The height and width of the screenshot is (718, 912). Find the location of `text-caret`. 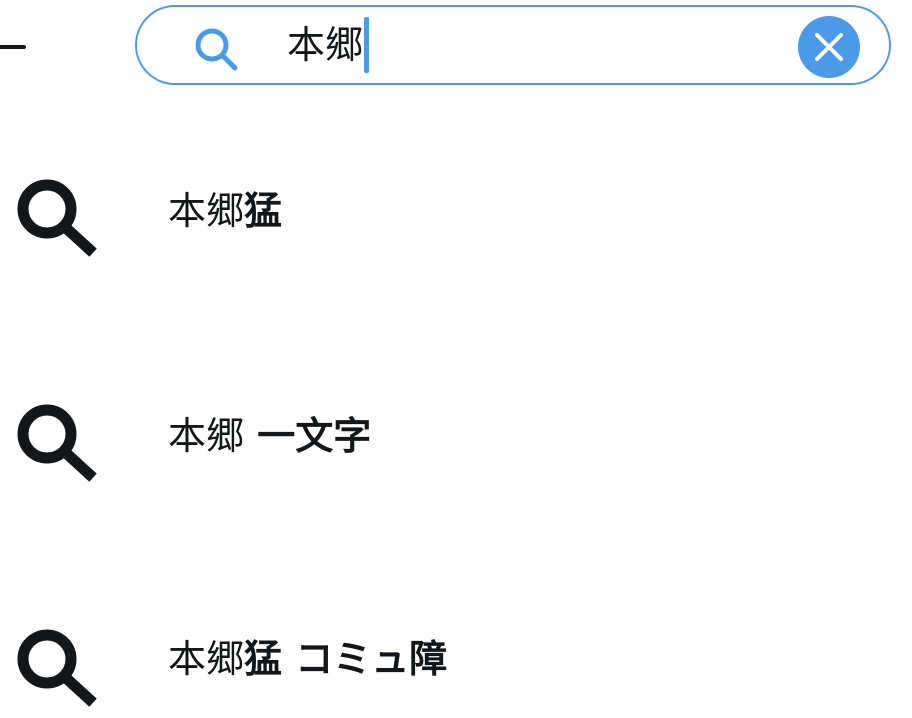

text-caret is located at coordinates (367, 45).